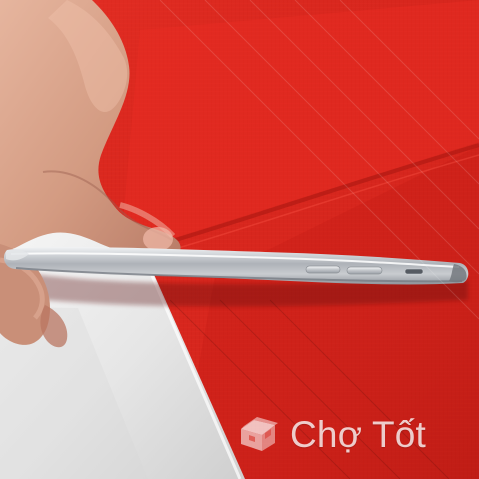 The height and width of the screenshot is (479, 479). Describe the element at coordinates (259, 434) in the screenshot. I see `cho-tot-logo-icon` at that location.